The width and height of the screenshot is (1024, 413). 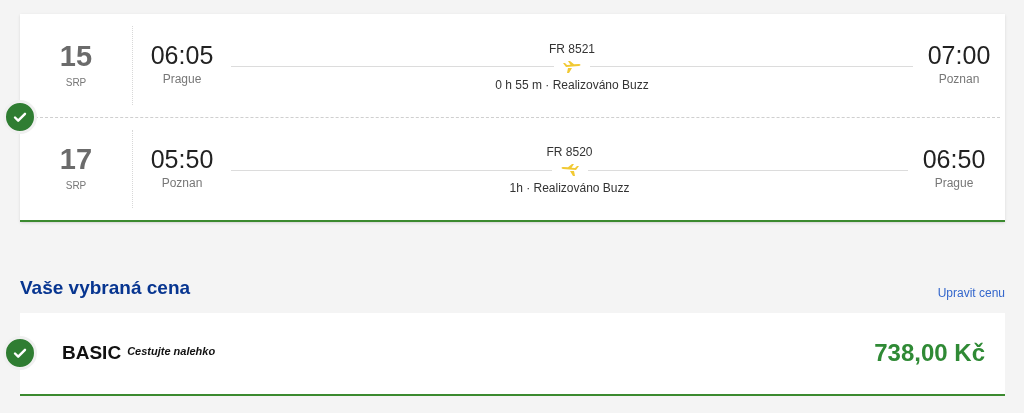 I want to click on edit-price-link: Upravit cenu, so click(x=971, y=292).